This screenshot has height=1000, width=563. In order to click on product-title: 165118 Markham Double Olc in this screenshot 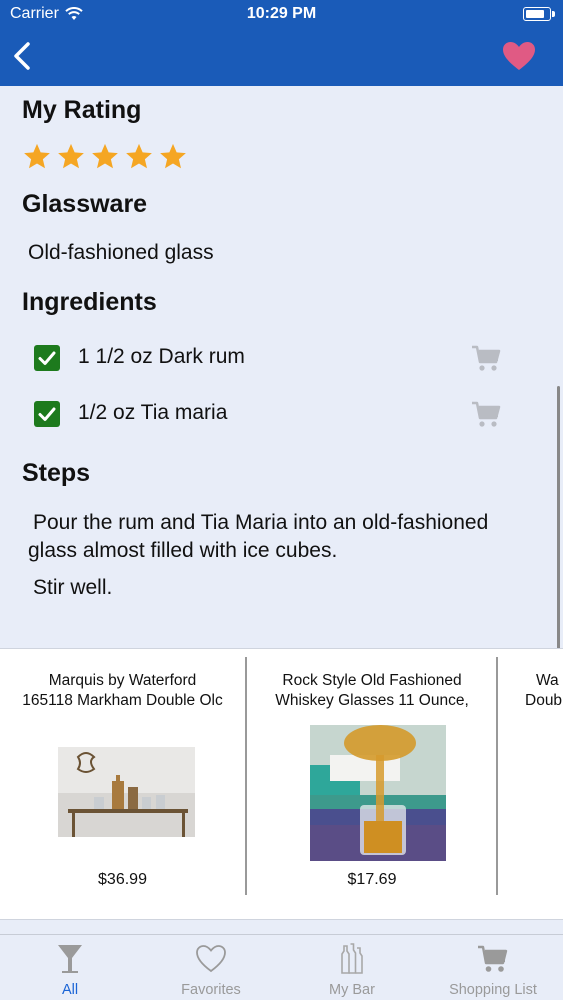, I will do `click(122, 700)`.